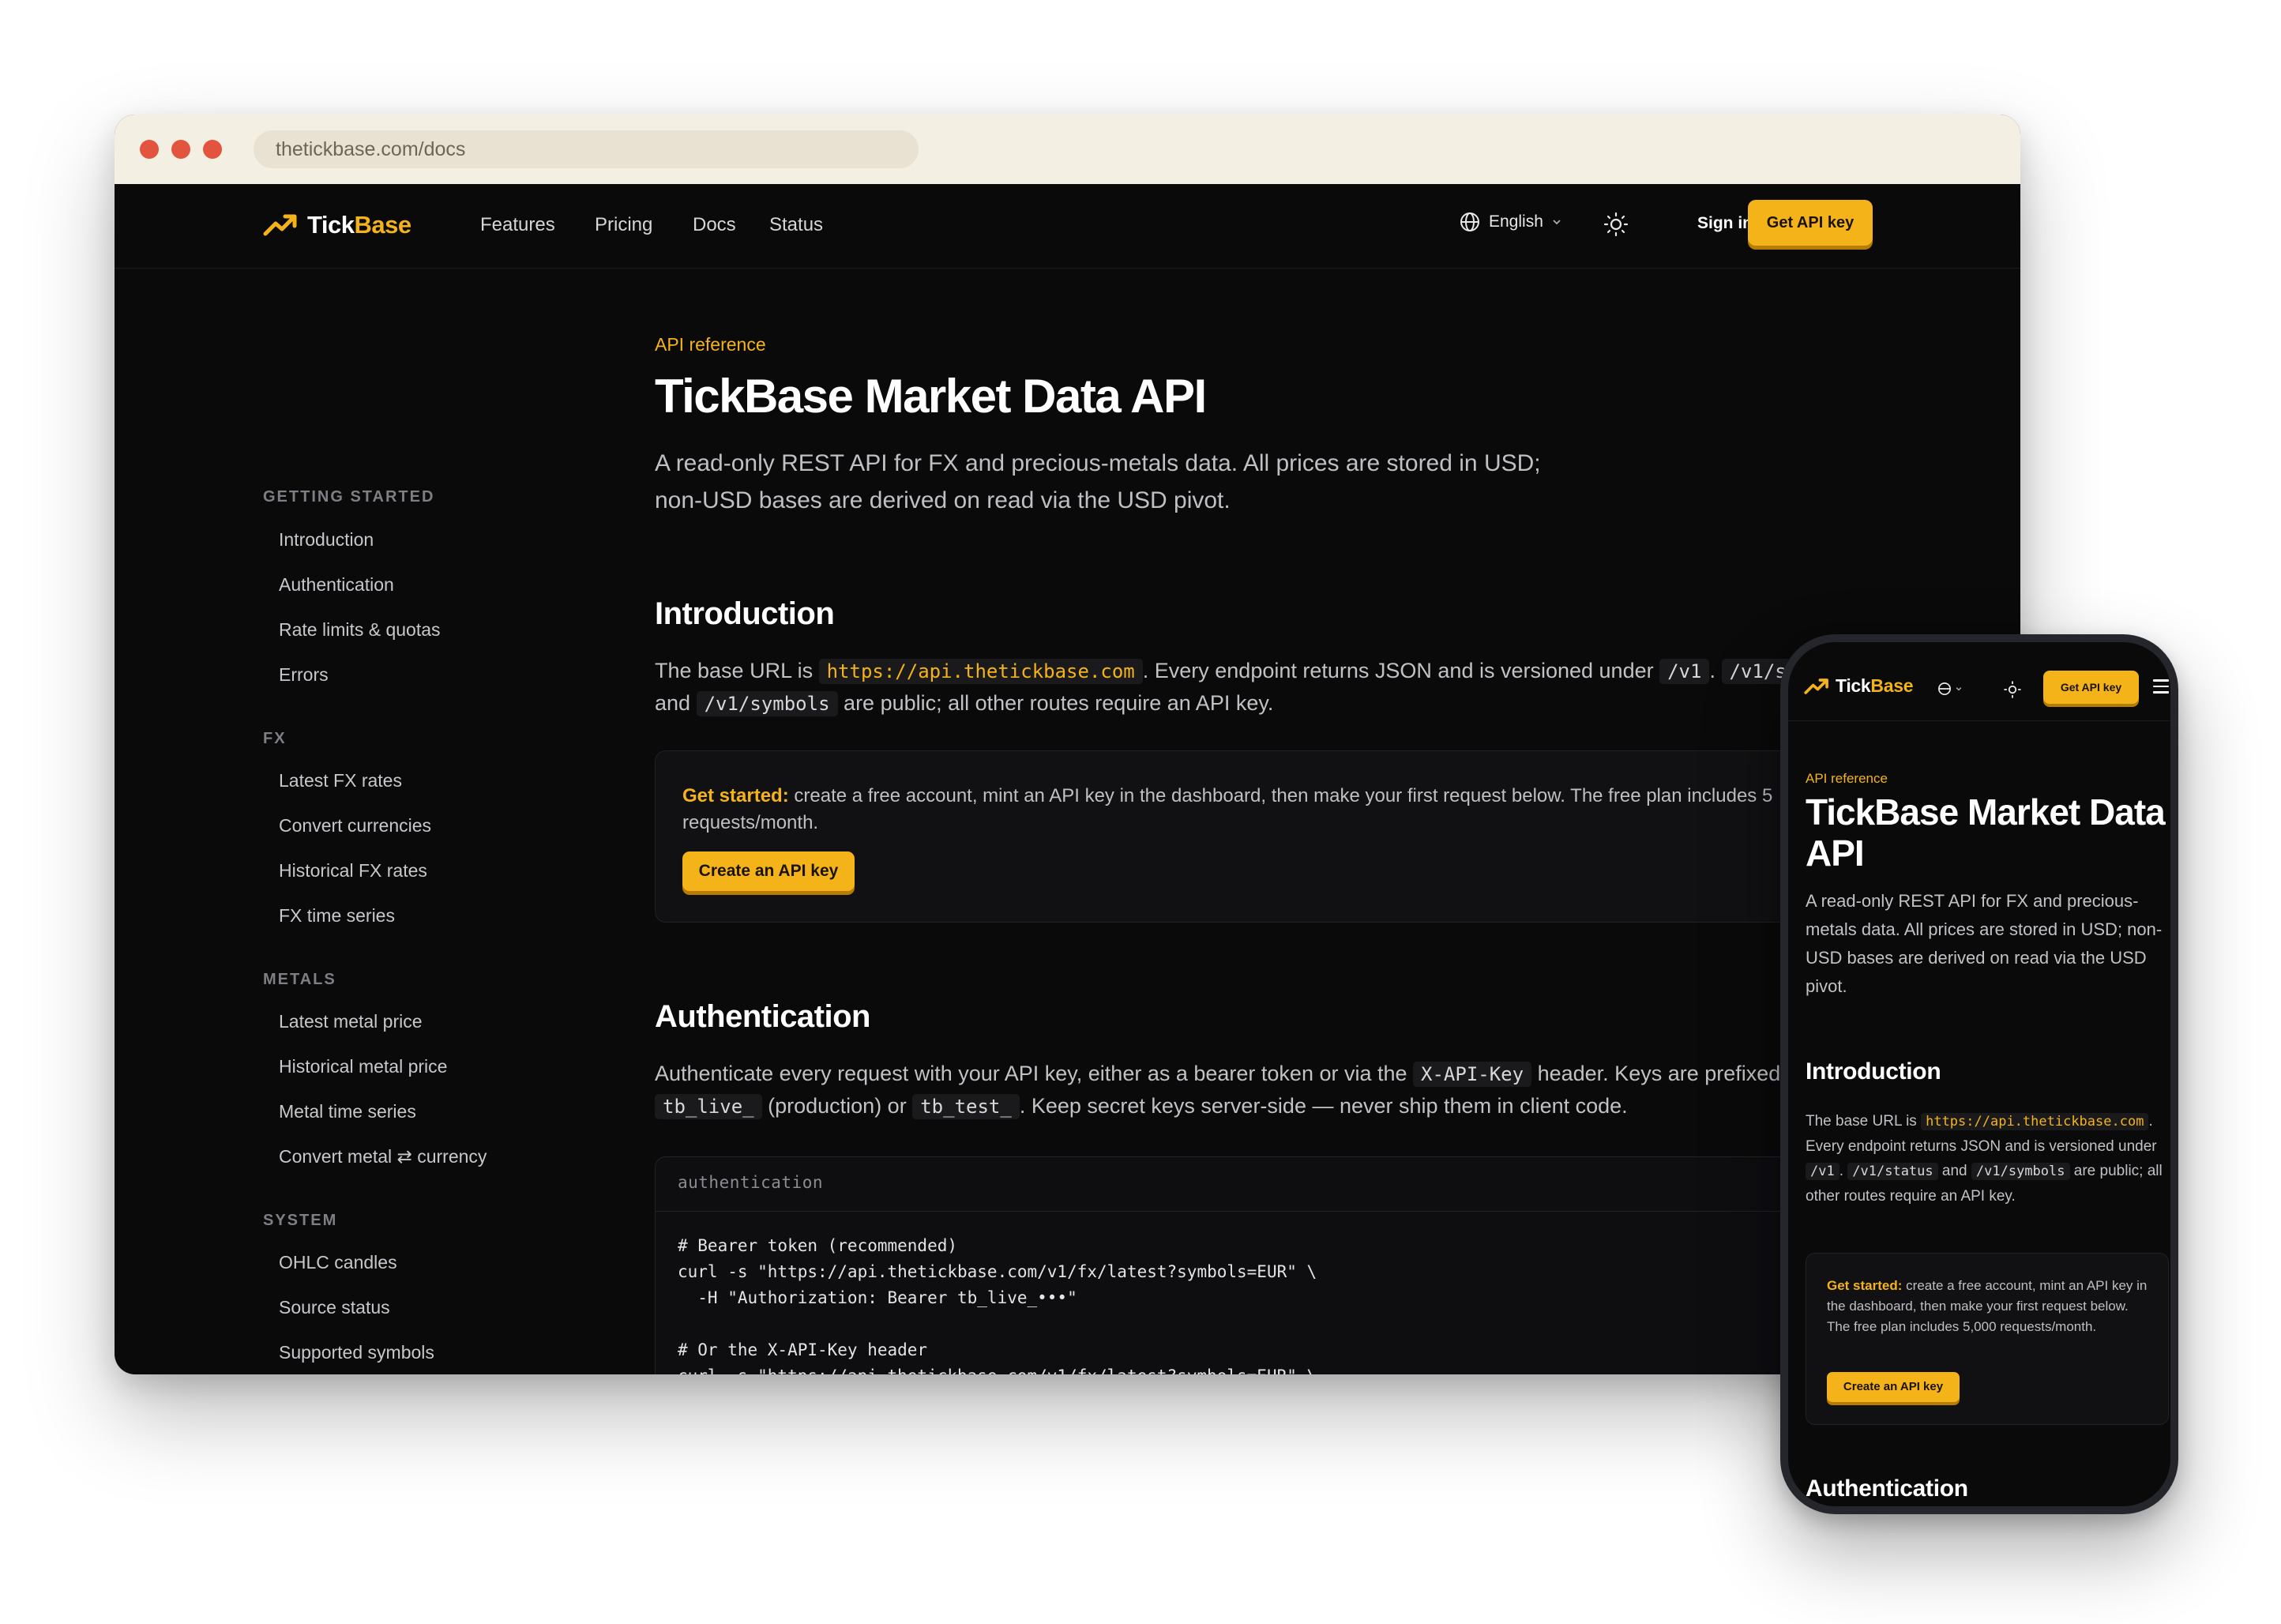 Image resolution: width=2281 pixels, height=1624 pixels. What do you see at coordinates (2091, 687) in the screenshot?
I see `get-api-key-button: Get API key` at bounding box center [2091, 687].